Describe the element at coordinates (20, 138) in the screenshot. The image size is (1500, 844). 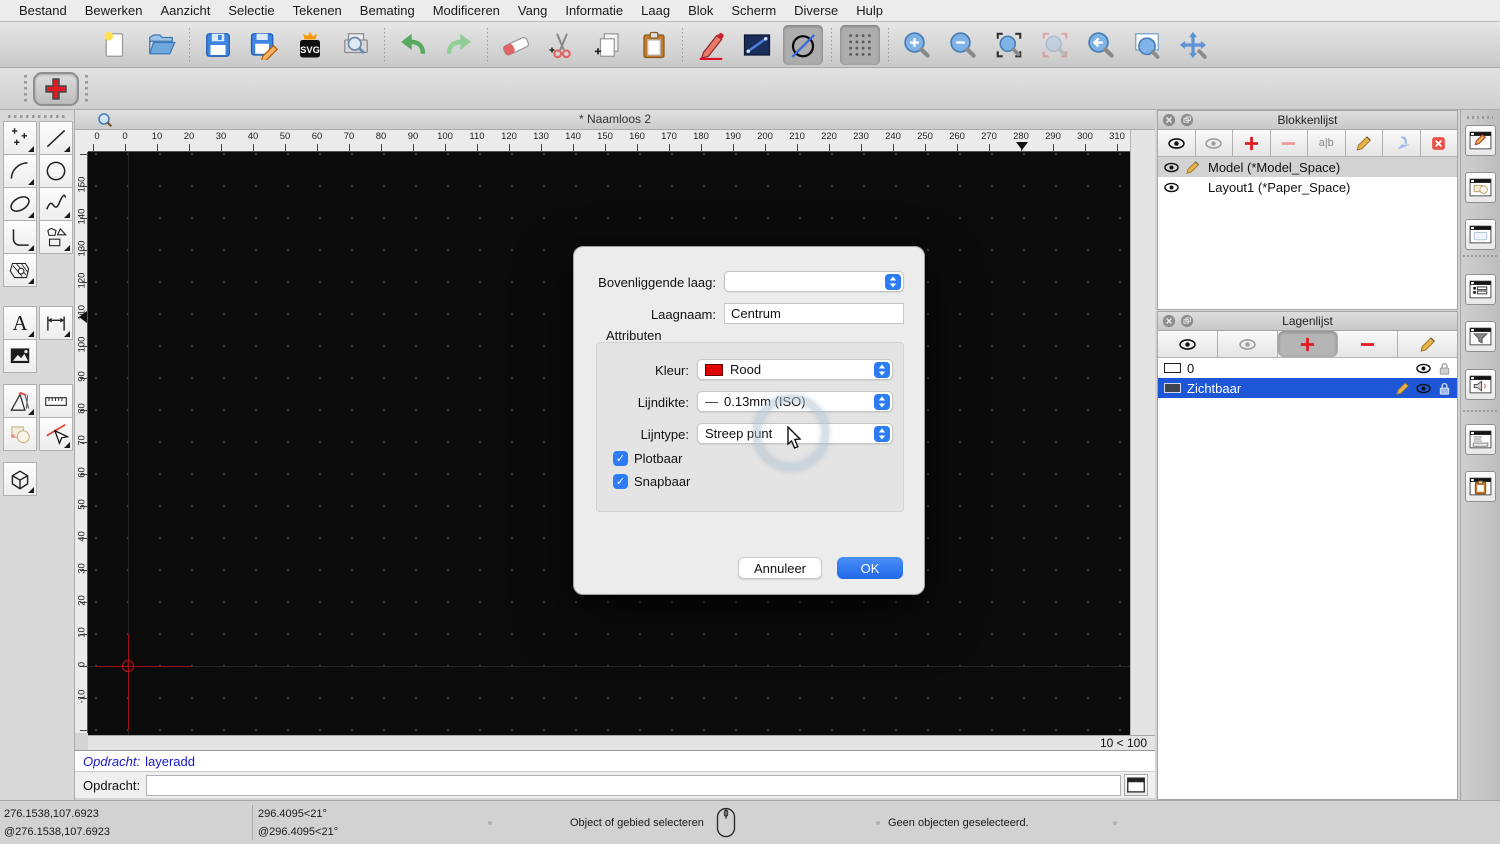
I see `tool-points` at that location.